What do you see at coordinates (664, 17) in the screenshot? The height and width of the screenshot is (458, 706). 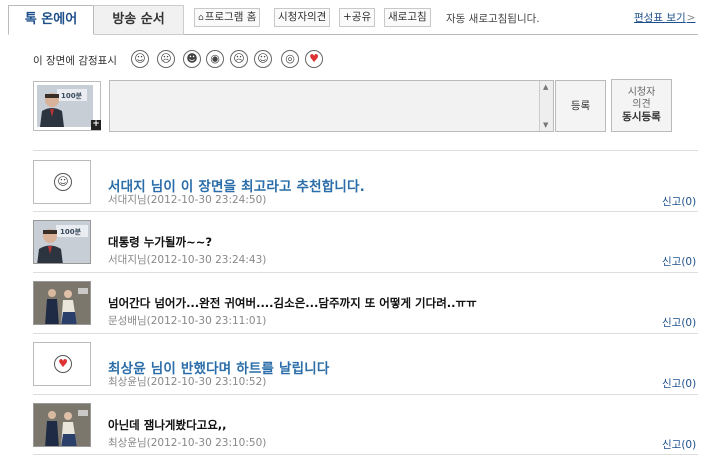 I see `schedule-link: 편성표 보기>` at bounding box center [664, 17].